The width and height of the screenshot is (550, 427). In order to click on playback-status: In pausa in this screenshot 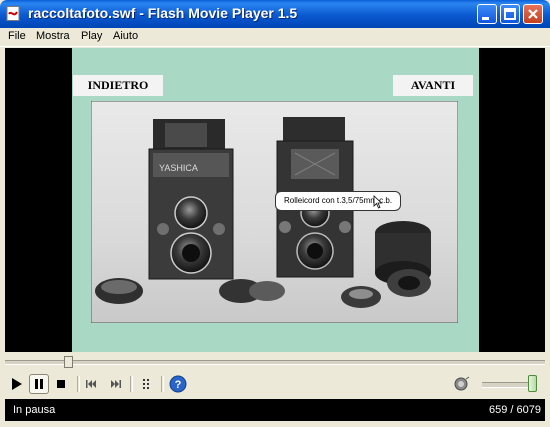, I will do `click(34, 410)`.